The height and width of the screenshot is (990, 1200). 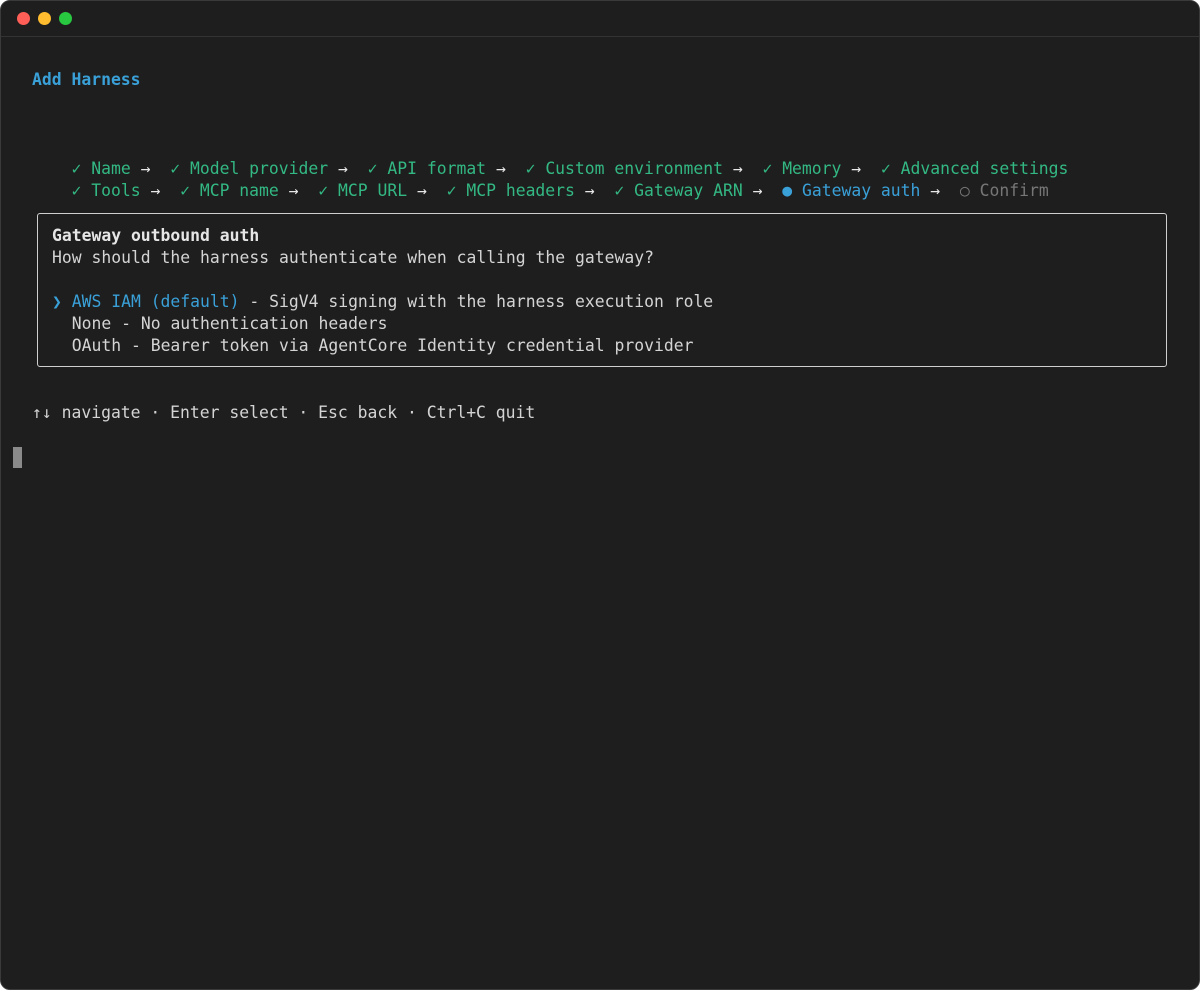 What do you see at coordinates (86, 79) in the screenshot?
I see `page-title: Add Harness` at bounding box center [86, 79].